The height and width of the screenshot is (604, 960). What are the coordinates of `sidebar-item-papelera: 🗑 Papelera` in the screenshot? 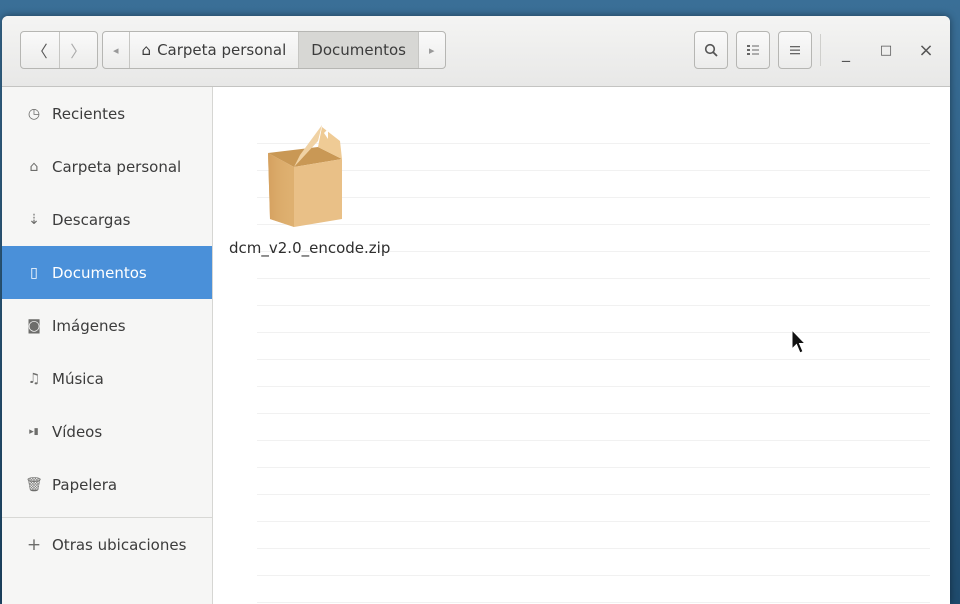 It's located at (107, 484).